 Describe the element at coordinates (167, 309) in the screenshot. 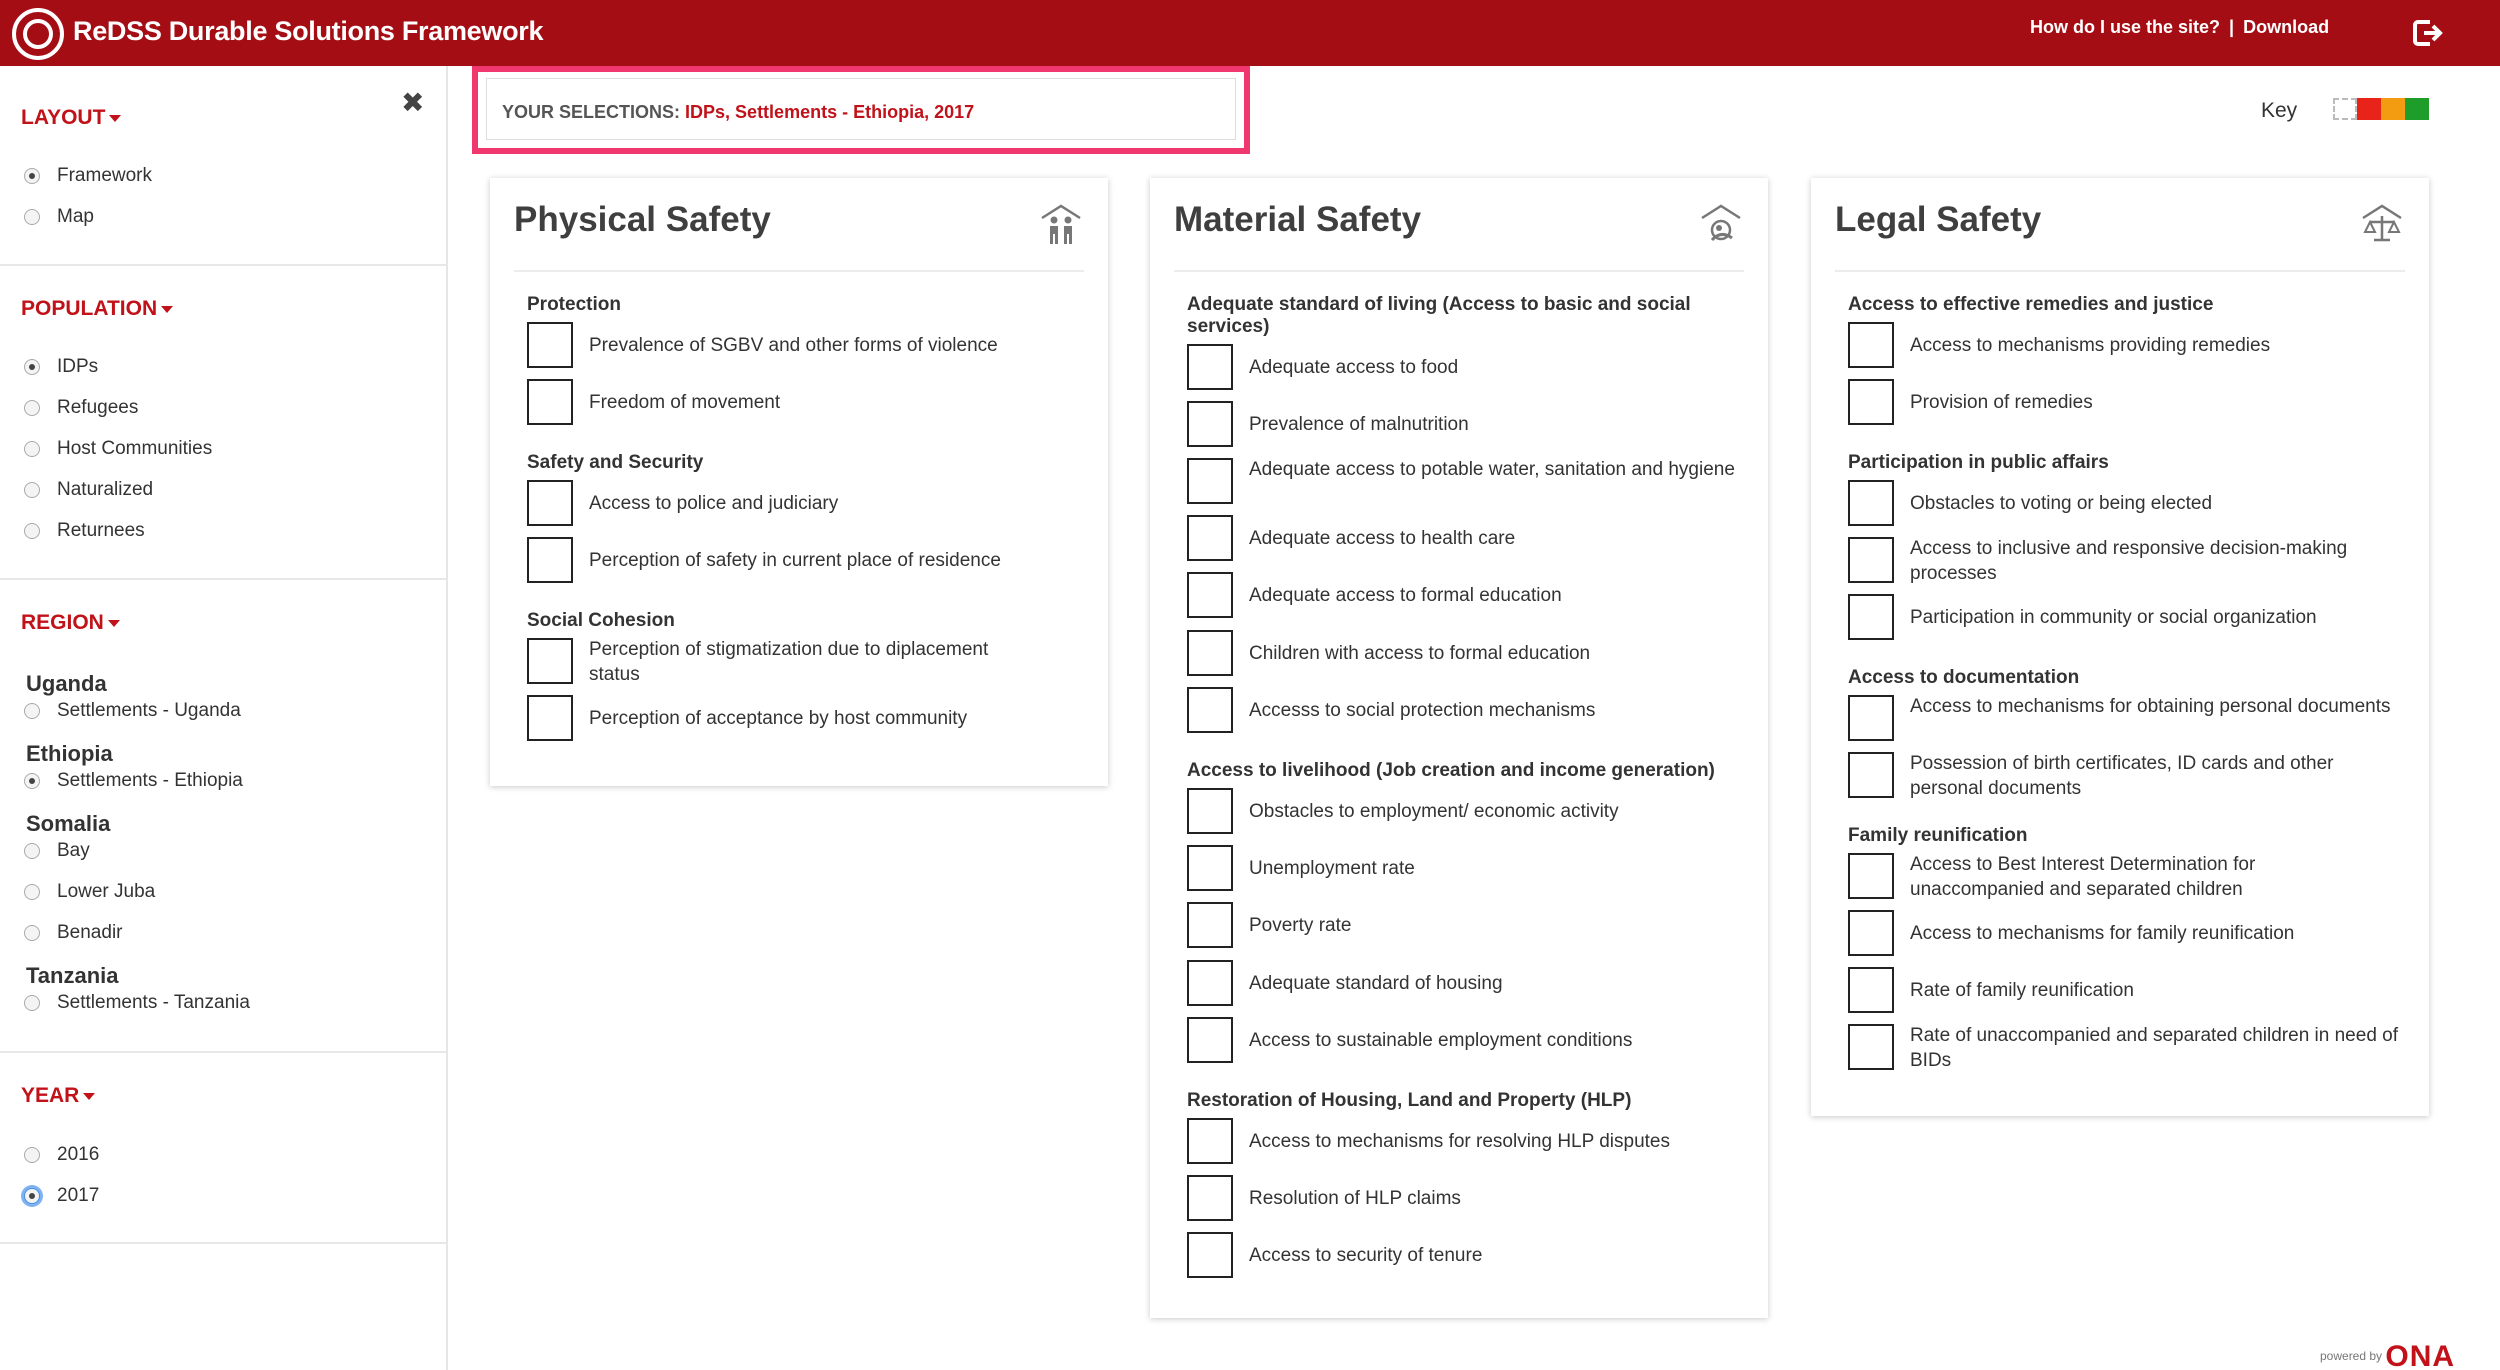

I see `caret-down-icon` at that location.